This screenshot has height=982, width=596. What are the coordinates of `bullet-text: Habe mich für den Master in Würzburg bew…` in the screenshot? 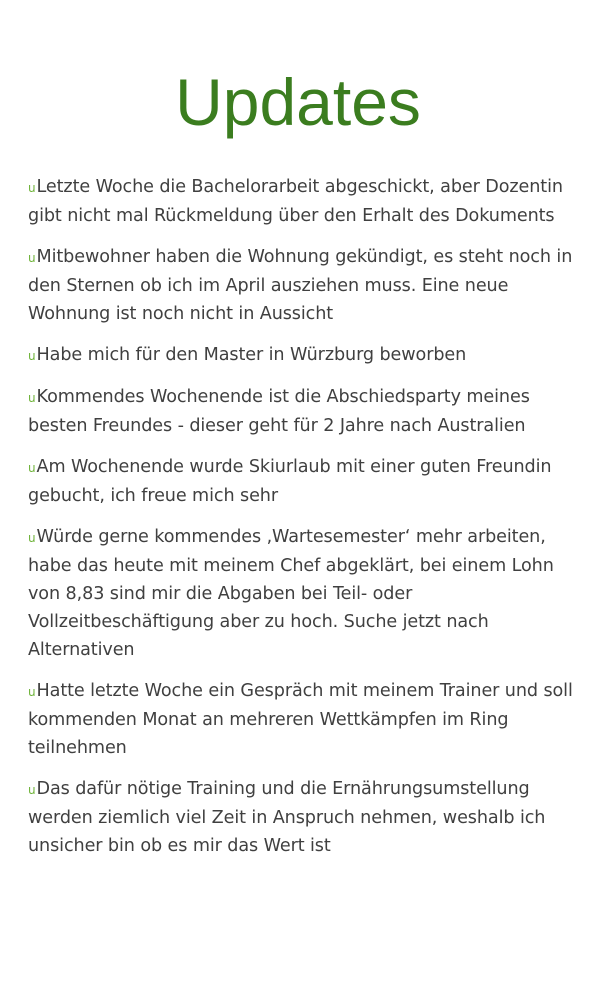 It's located at (251, 355).